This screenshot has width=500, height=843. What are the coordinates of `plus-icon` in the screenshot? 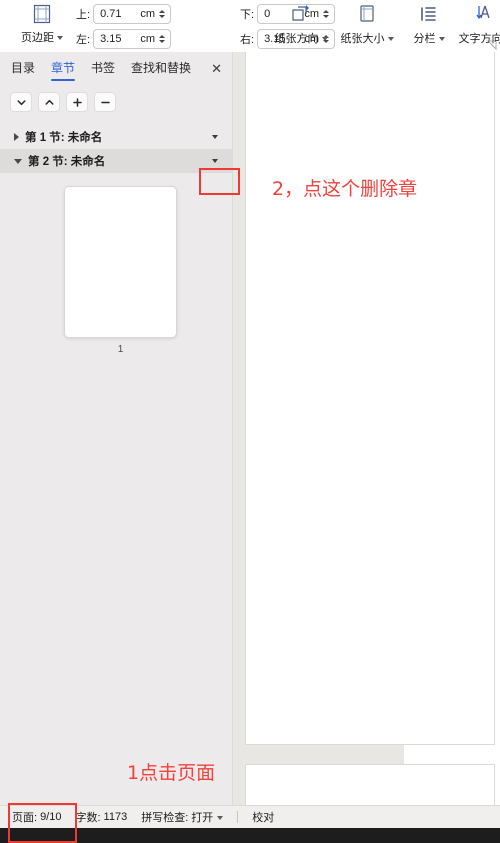 It's located at (77, 102).